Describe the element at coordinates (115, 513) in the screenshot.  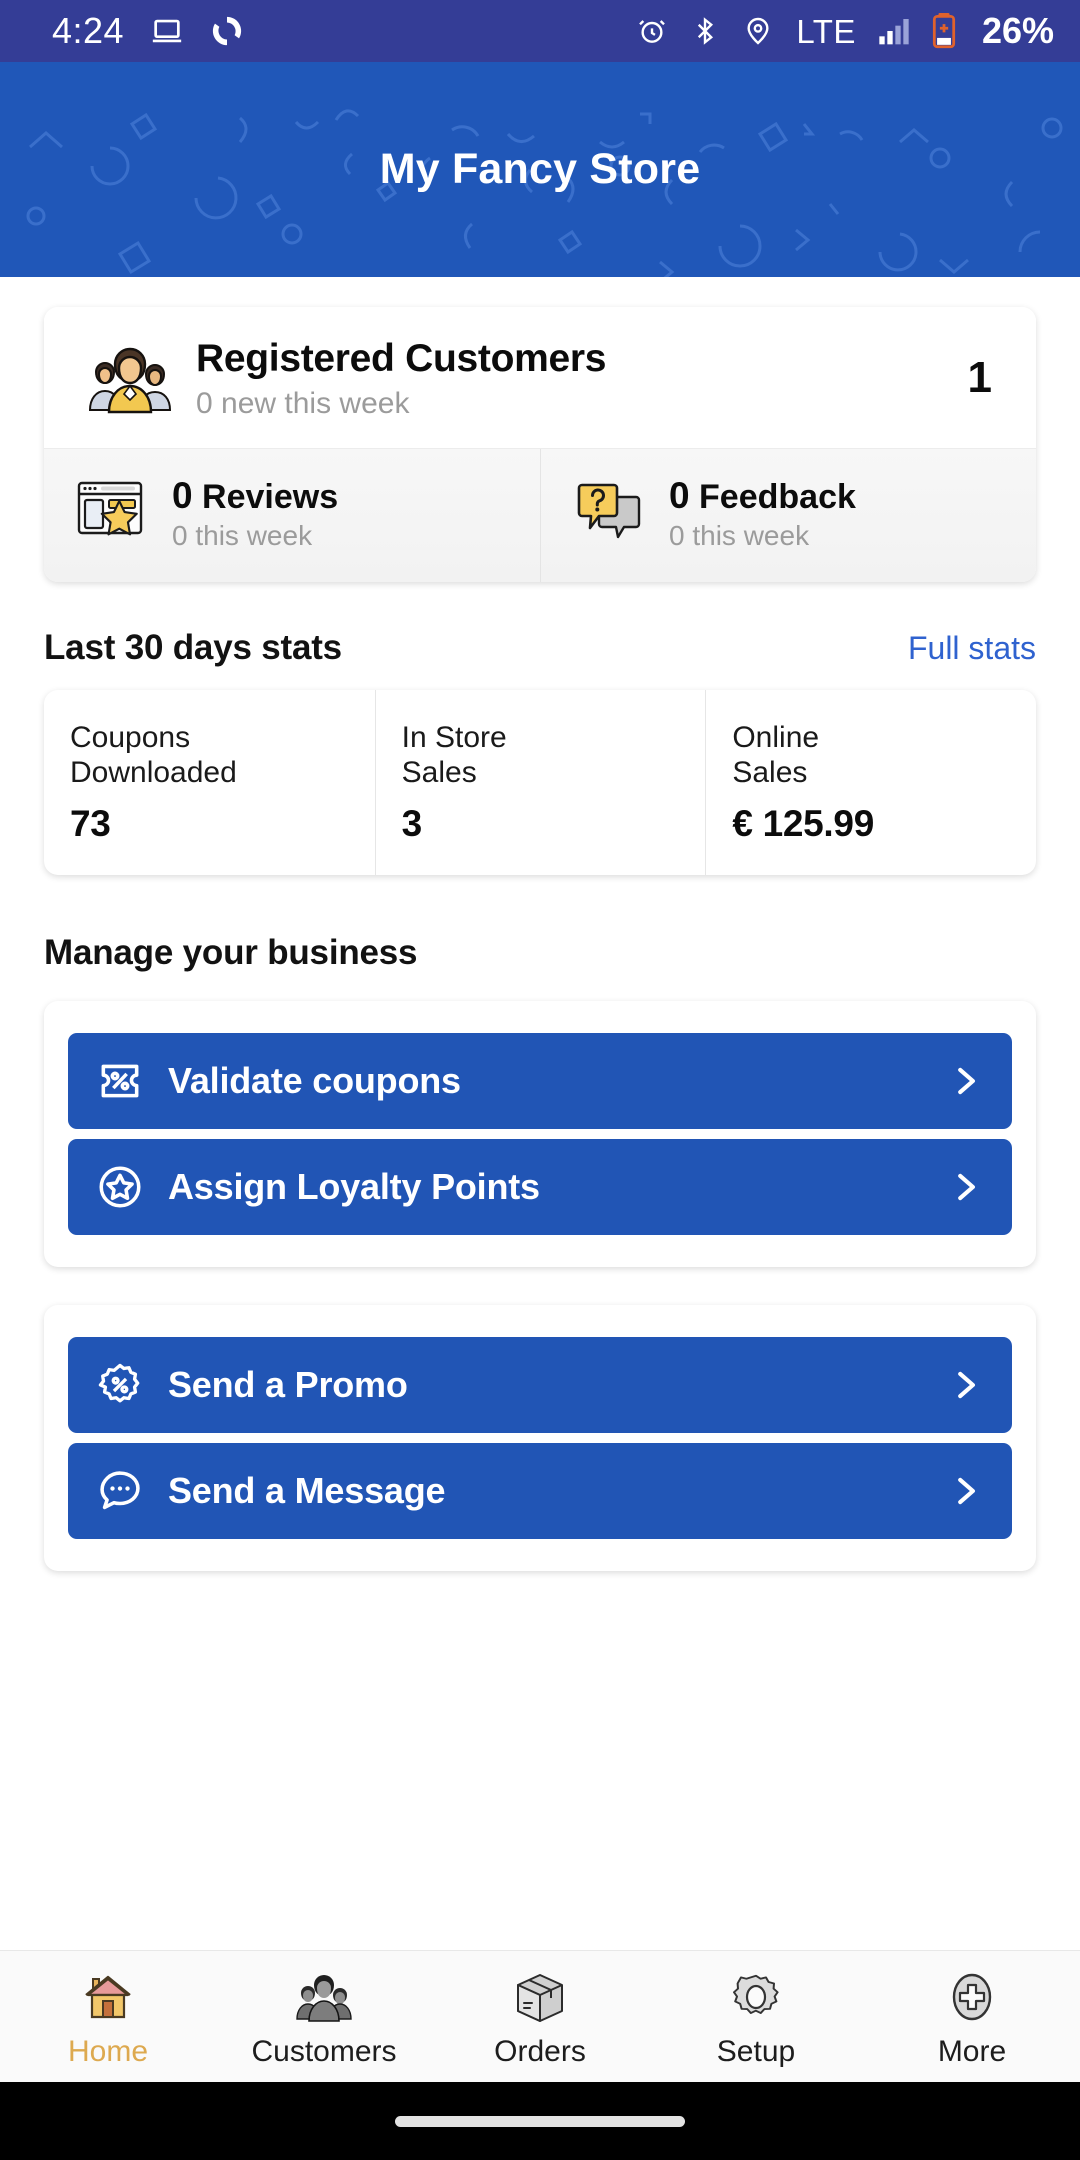
I see `review-page-star-icon` at that location.